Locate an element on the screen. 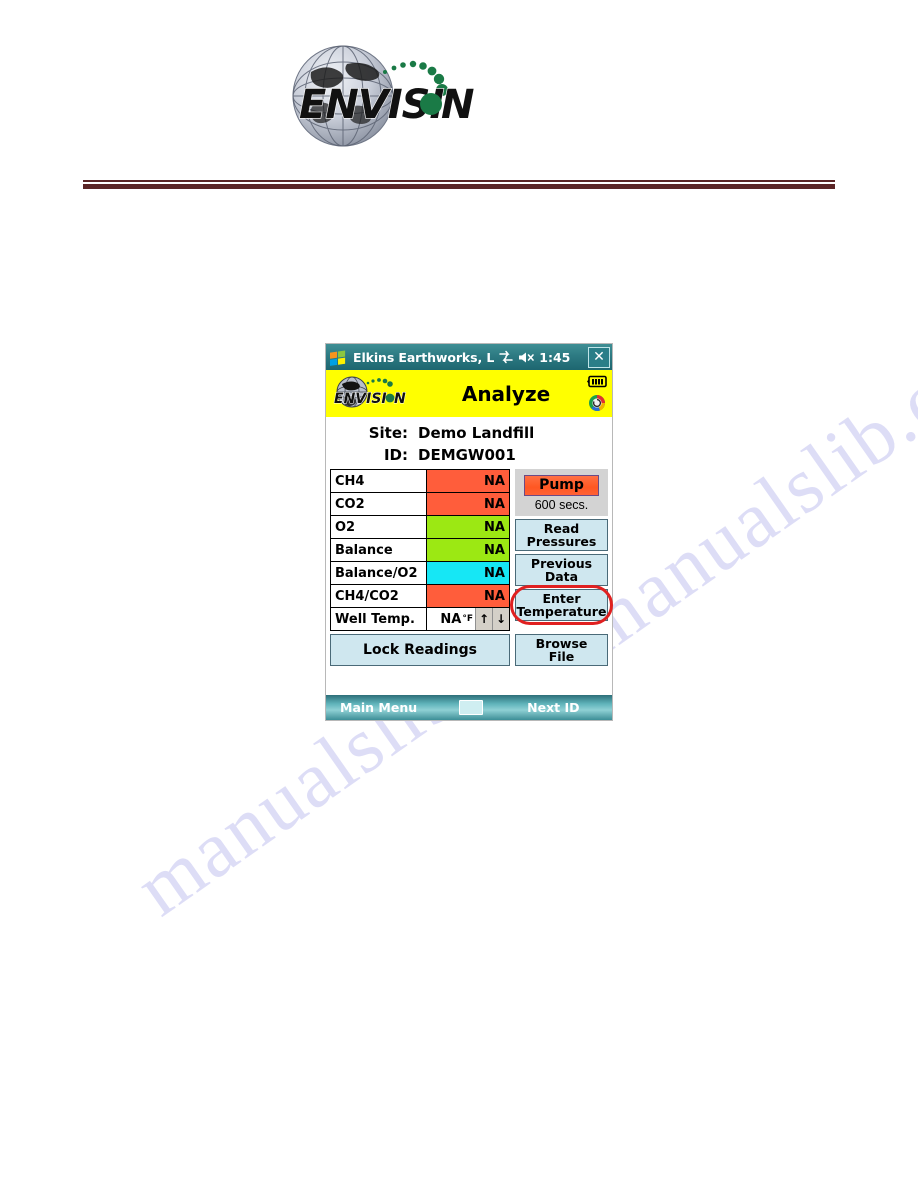 The width and height of the screenshot is (918, 1188). bottom-button-row: Lock Readings Browse File is located at coordinates (469, 648).